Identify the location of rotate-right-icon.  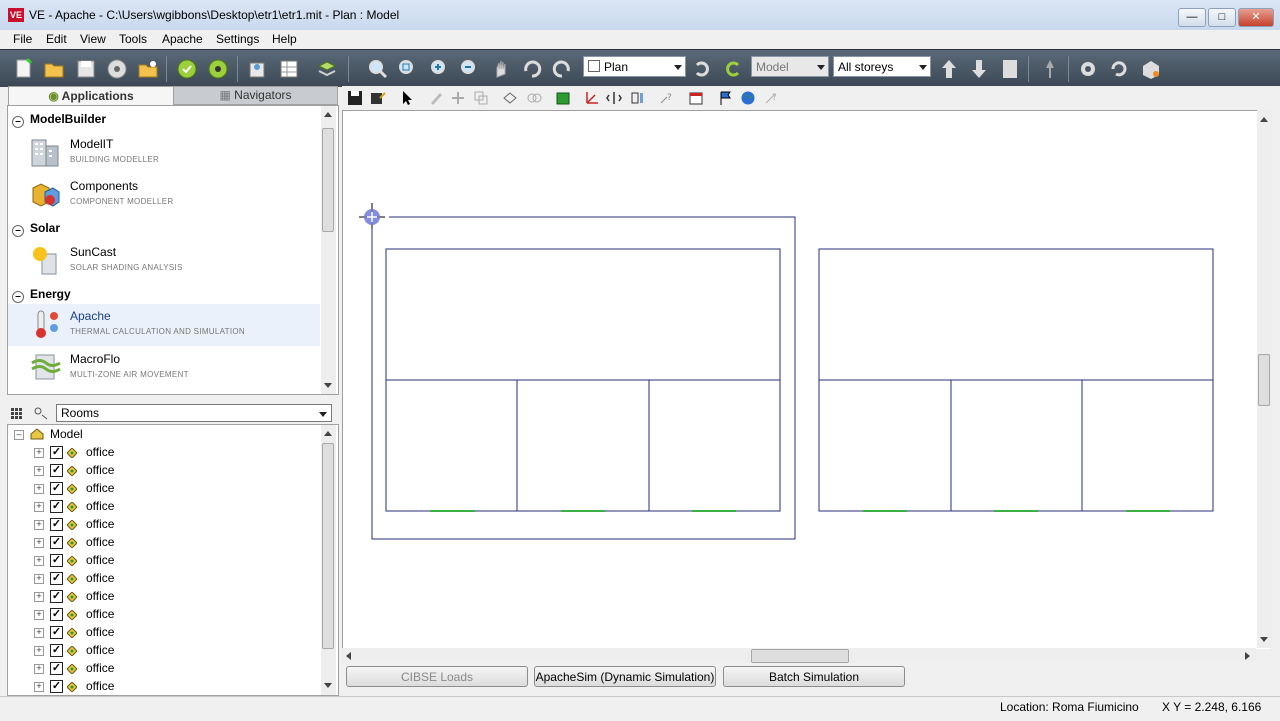
(733, 69).